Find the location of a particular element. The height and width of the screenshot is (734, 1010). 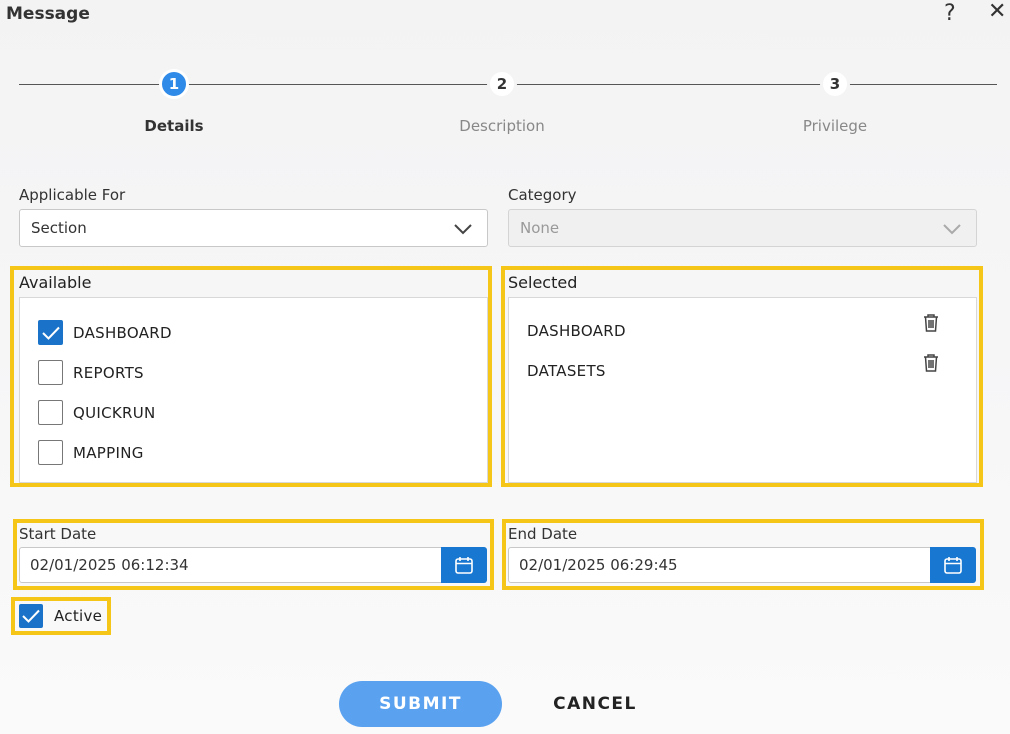

category-select: None is located at coordinates (742, 228).